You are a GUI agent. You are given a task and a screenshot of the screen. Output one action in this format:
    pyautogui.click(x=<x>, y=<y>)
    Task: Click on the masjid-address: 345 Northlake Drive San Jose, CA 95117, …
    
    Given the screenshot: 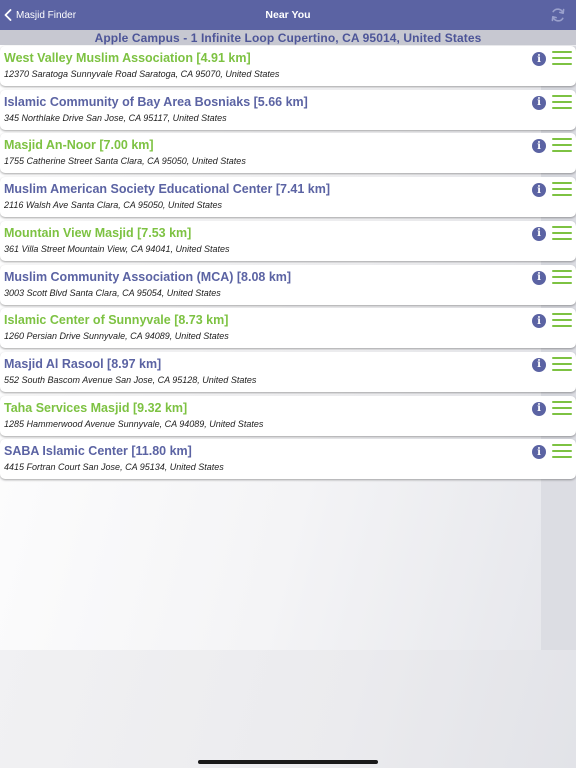 What is the action you would take?
    pyautogui.click(x=115, y=117)
    